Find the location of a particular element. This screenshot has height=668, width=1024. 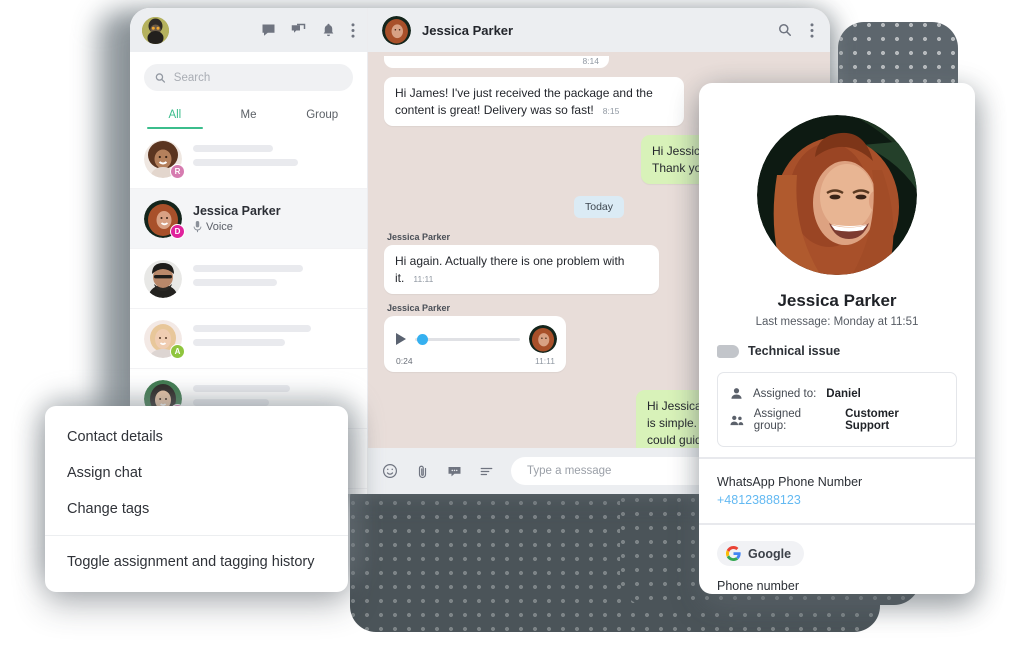

list-item is located at coordinates (248, 279).